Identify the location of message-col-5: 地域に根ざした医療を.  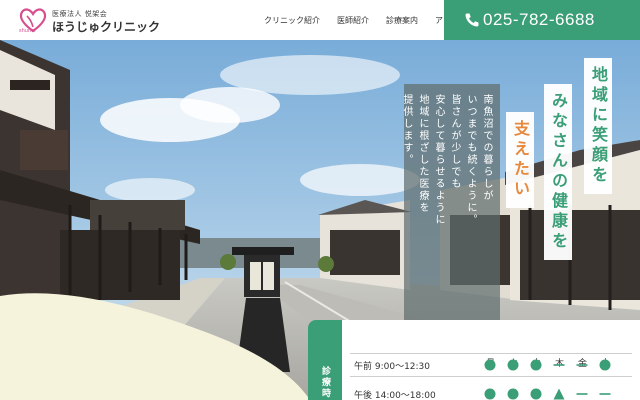
(422, 154).